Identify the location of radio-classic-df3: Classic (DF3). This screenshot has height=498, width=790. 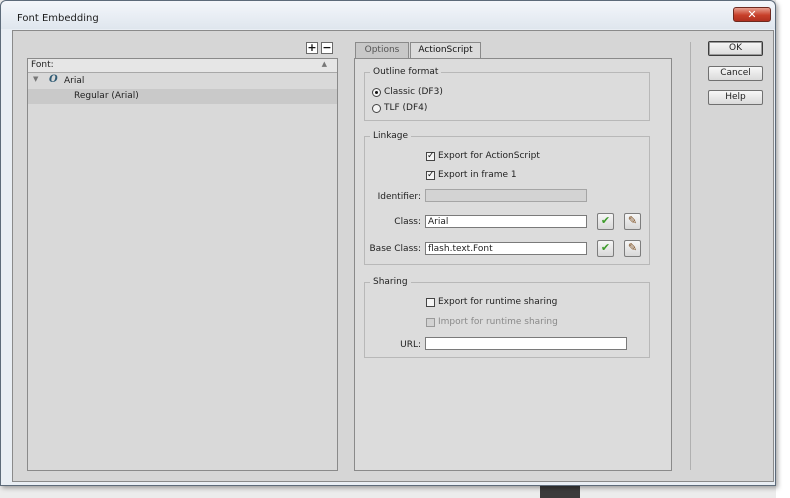
(407, 93).